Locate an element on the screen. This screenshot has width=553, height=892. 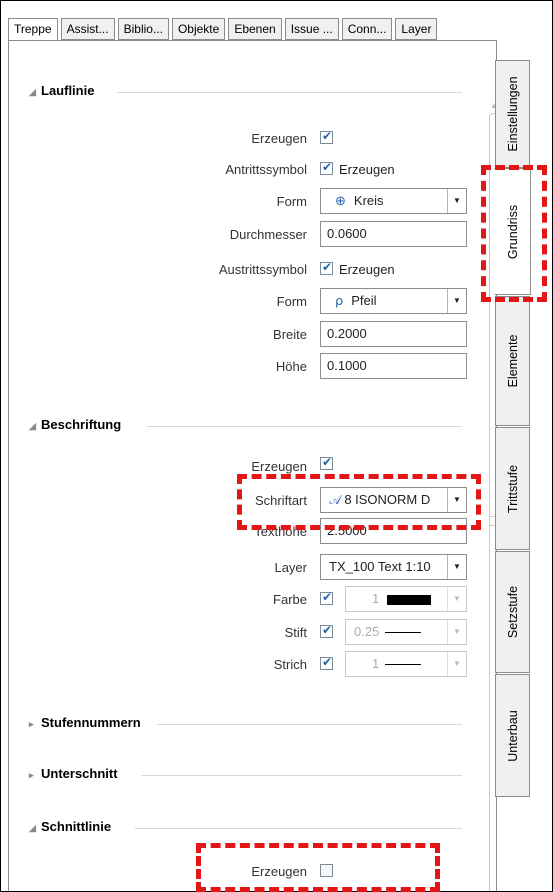
antrittssymbol-checkbox: ✔ is located at coordinates (326, 167).